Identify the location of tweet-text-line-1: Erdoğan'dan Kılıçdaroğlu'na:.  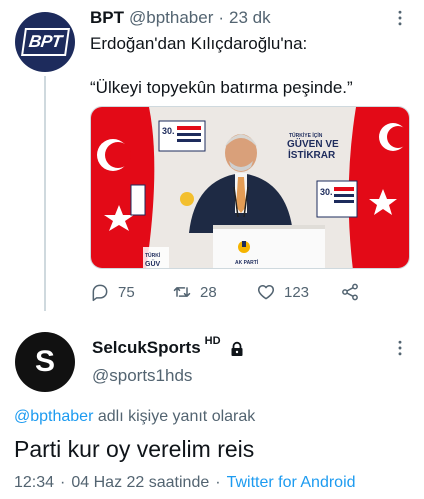
(199, 43).